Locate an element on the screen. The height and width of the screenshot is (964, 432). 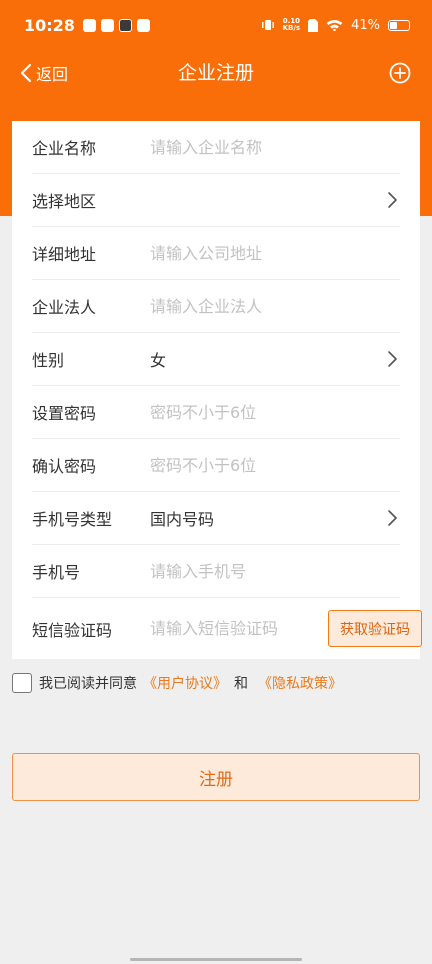
phone-input is located at coordinates (275, 571).